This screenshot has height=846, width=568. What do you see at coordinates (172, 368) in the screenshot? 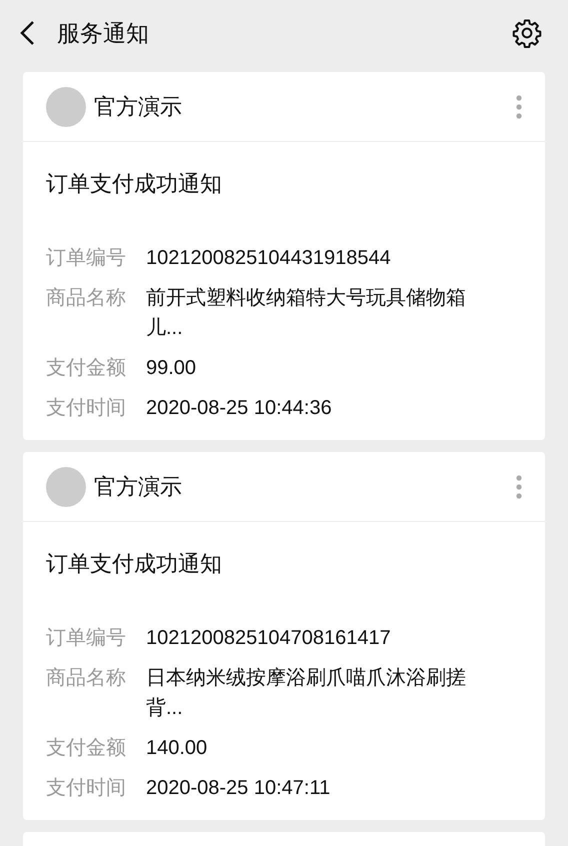
I see `field-value: 99.00` at bounding box center [172, 368].